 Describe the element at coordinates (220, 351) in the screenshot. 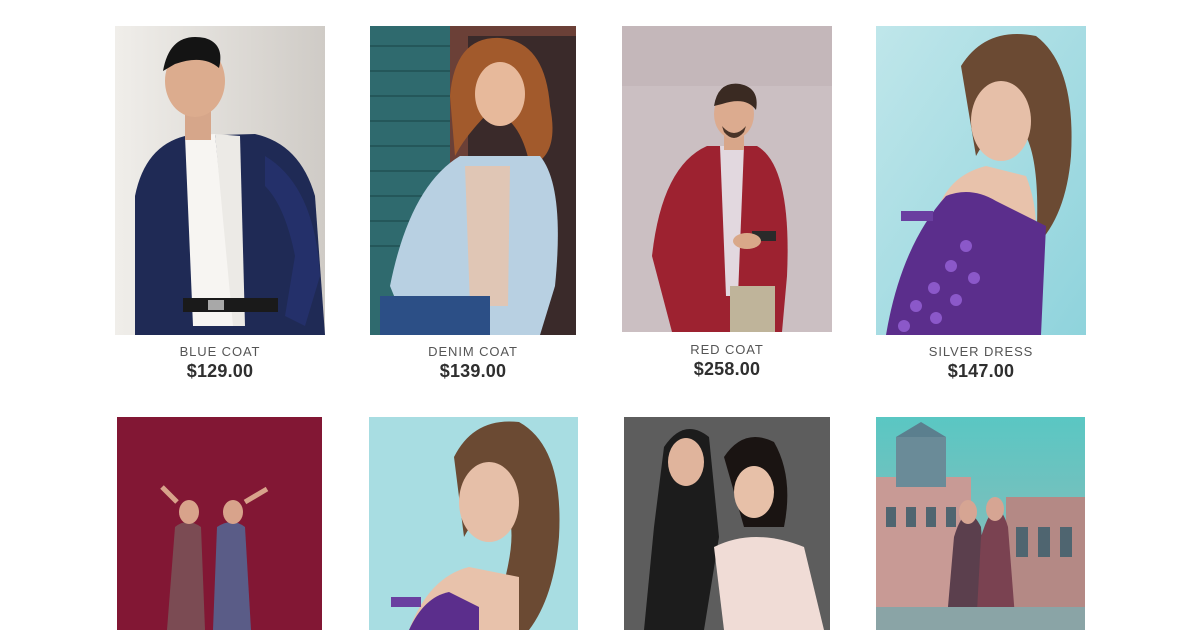

I see `product-name: BLUE COAT` at that location.